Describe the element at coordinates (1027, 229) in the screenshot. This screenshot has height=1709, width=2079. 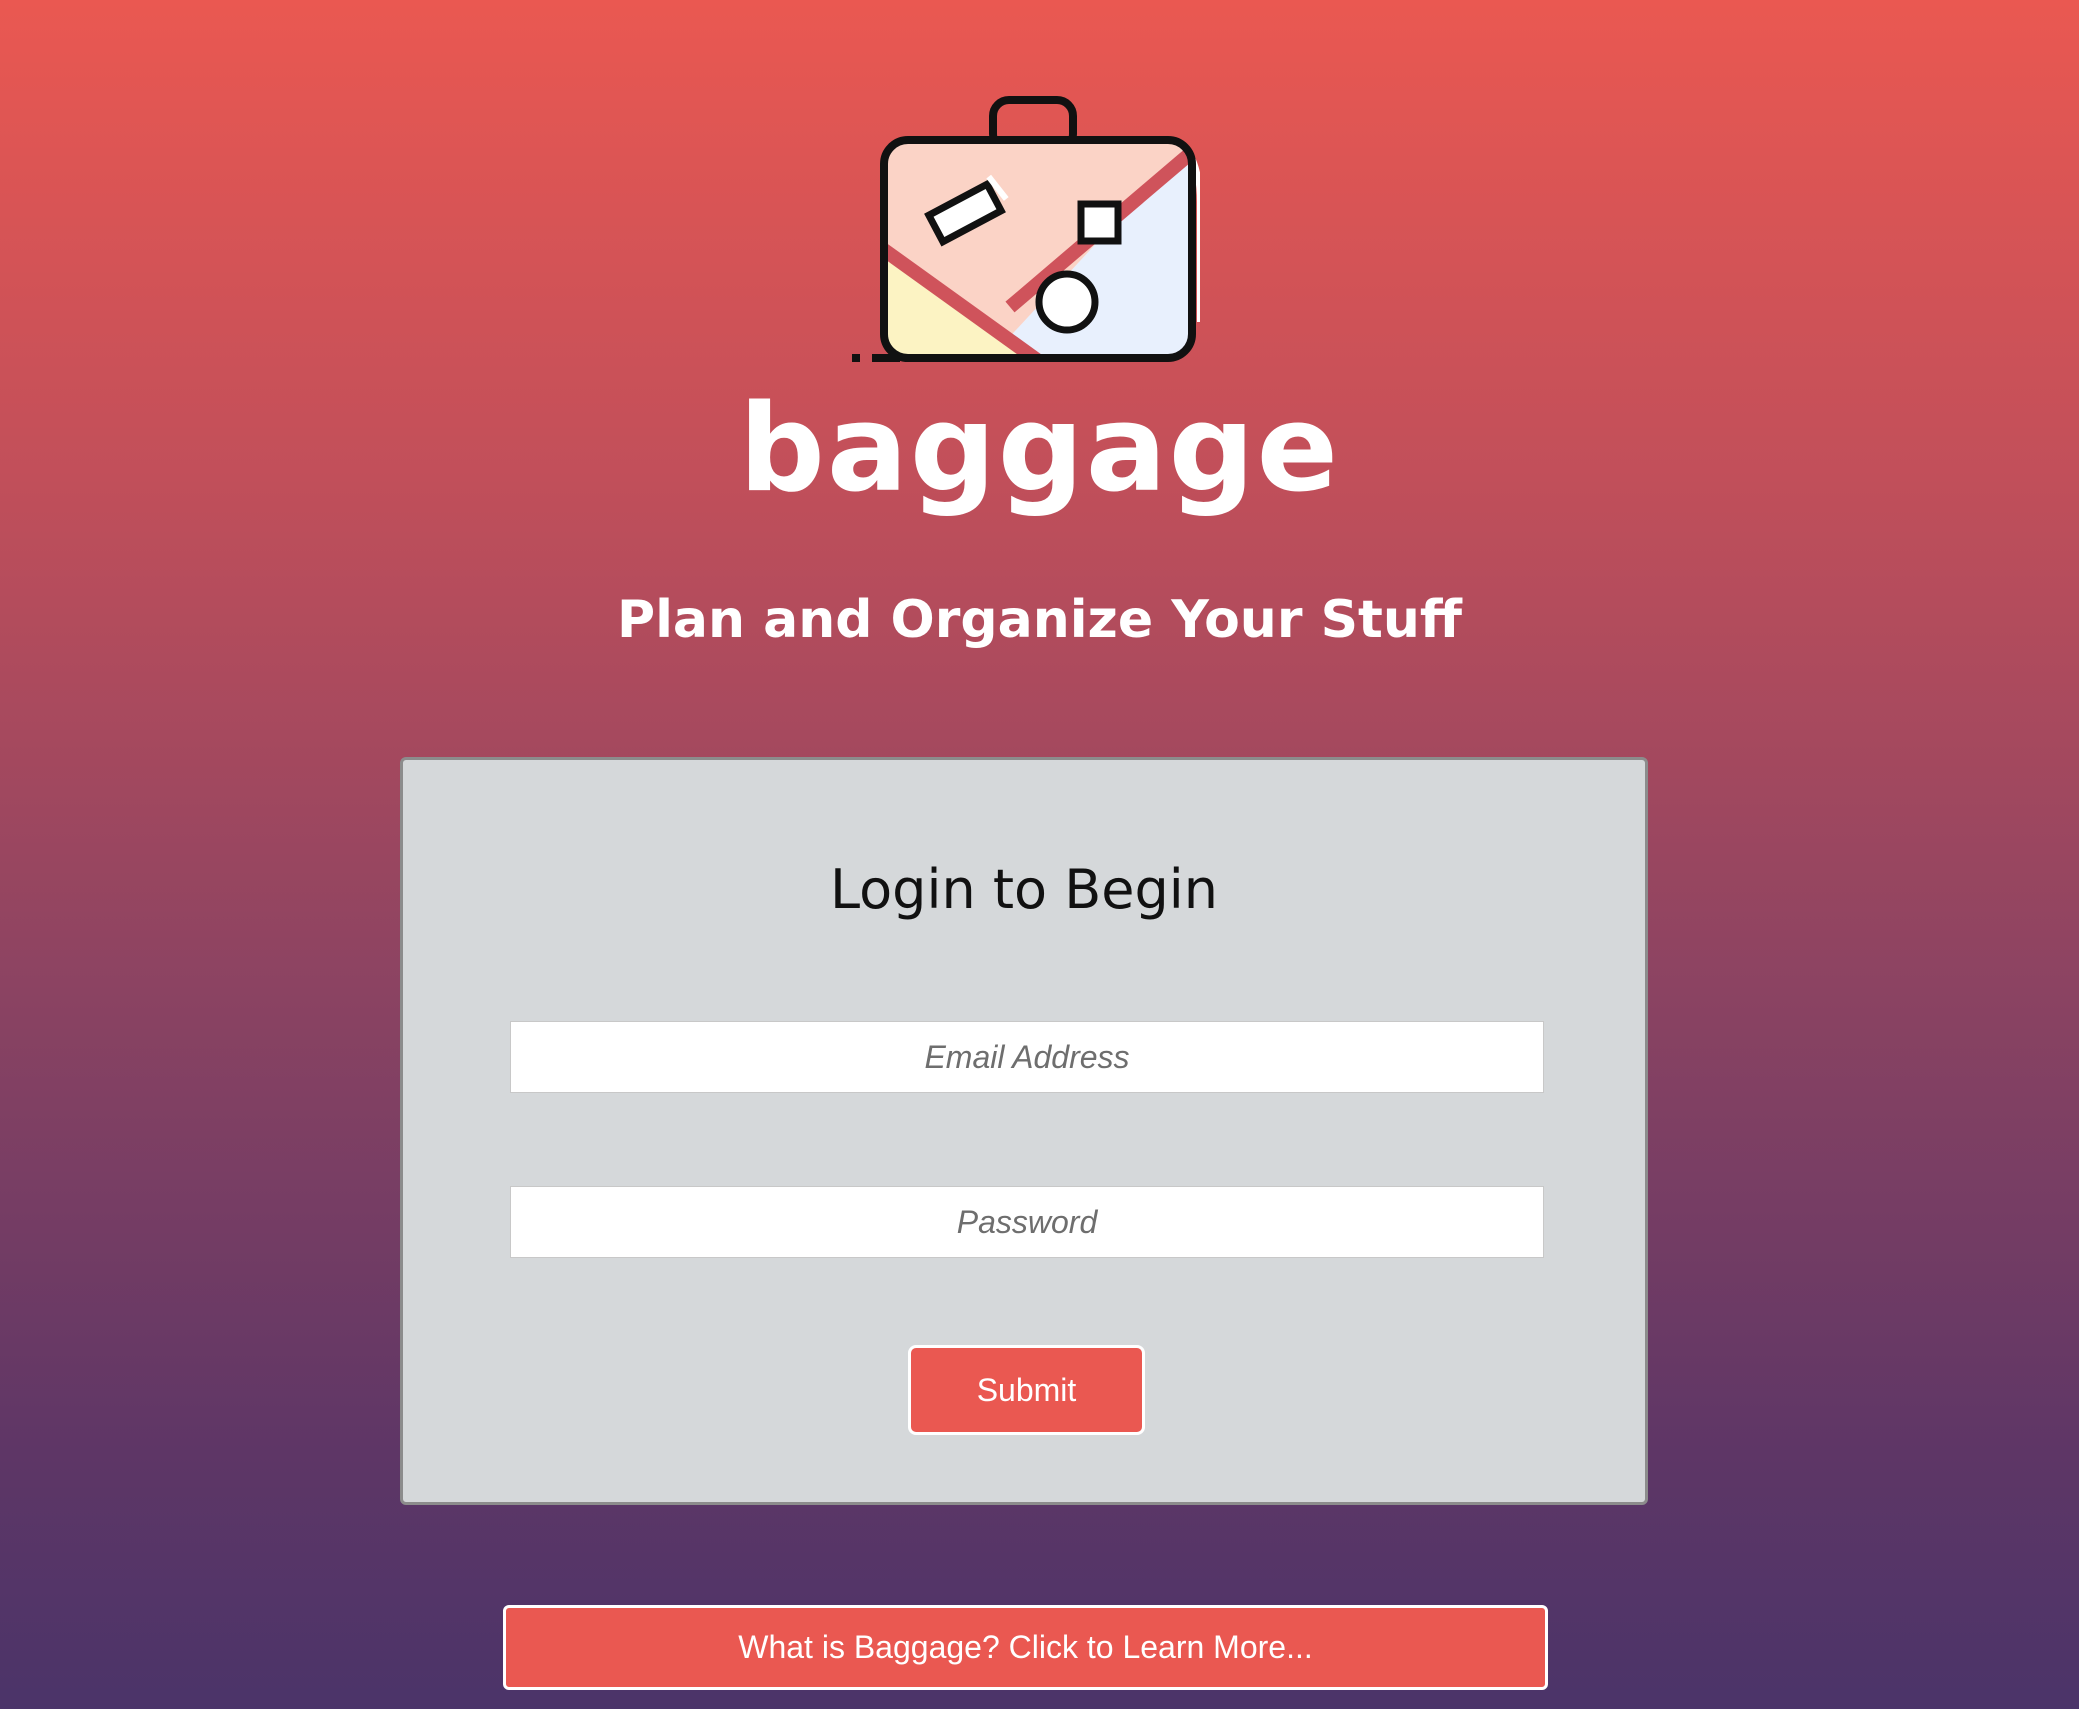
I see `suitcase-icon` at that location.